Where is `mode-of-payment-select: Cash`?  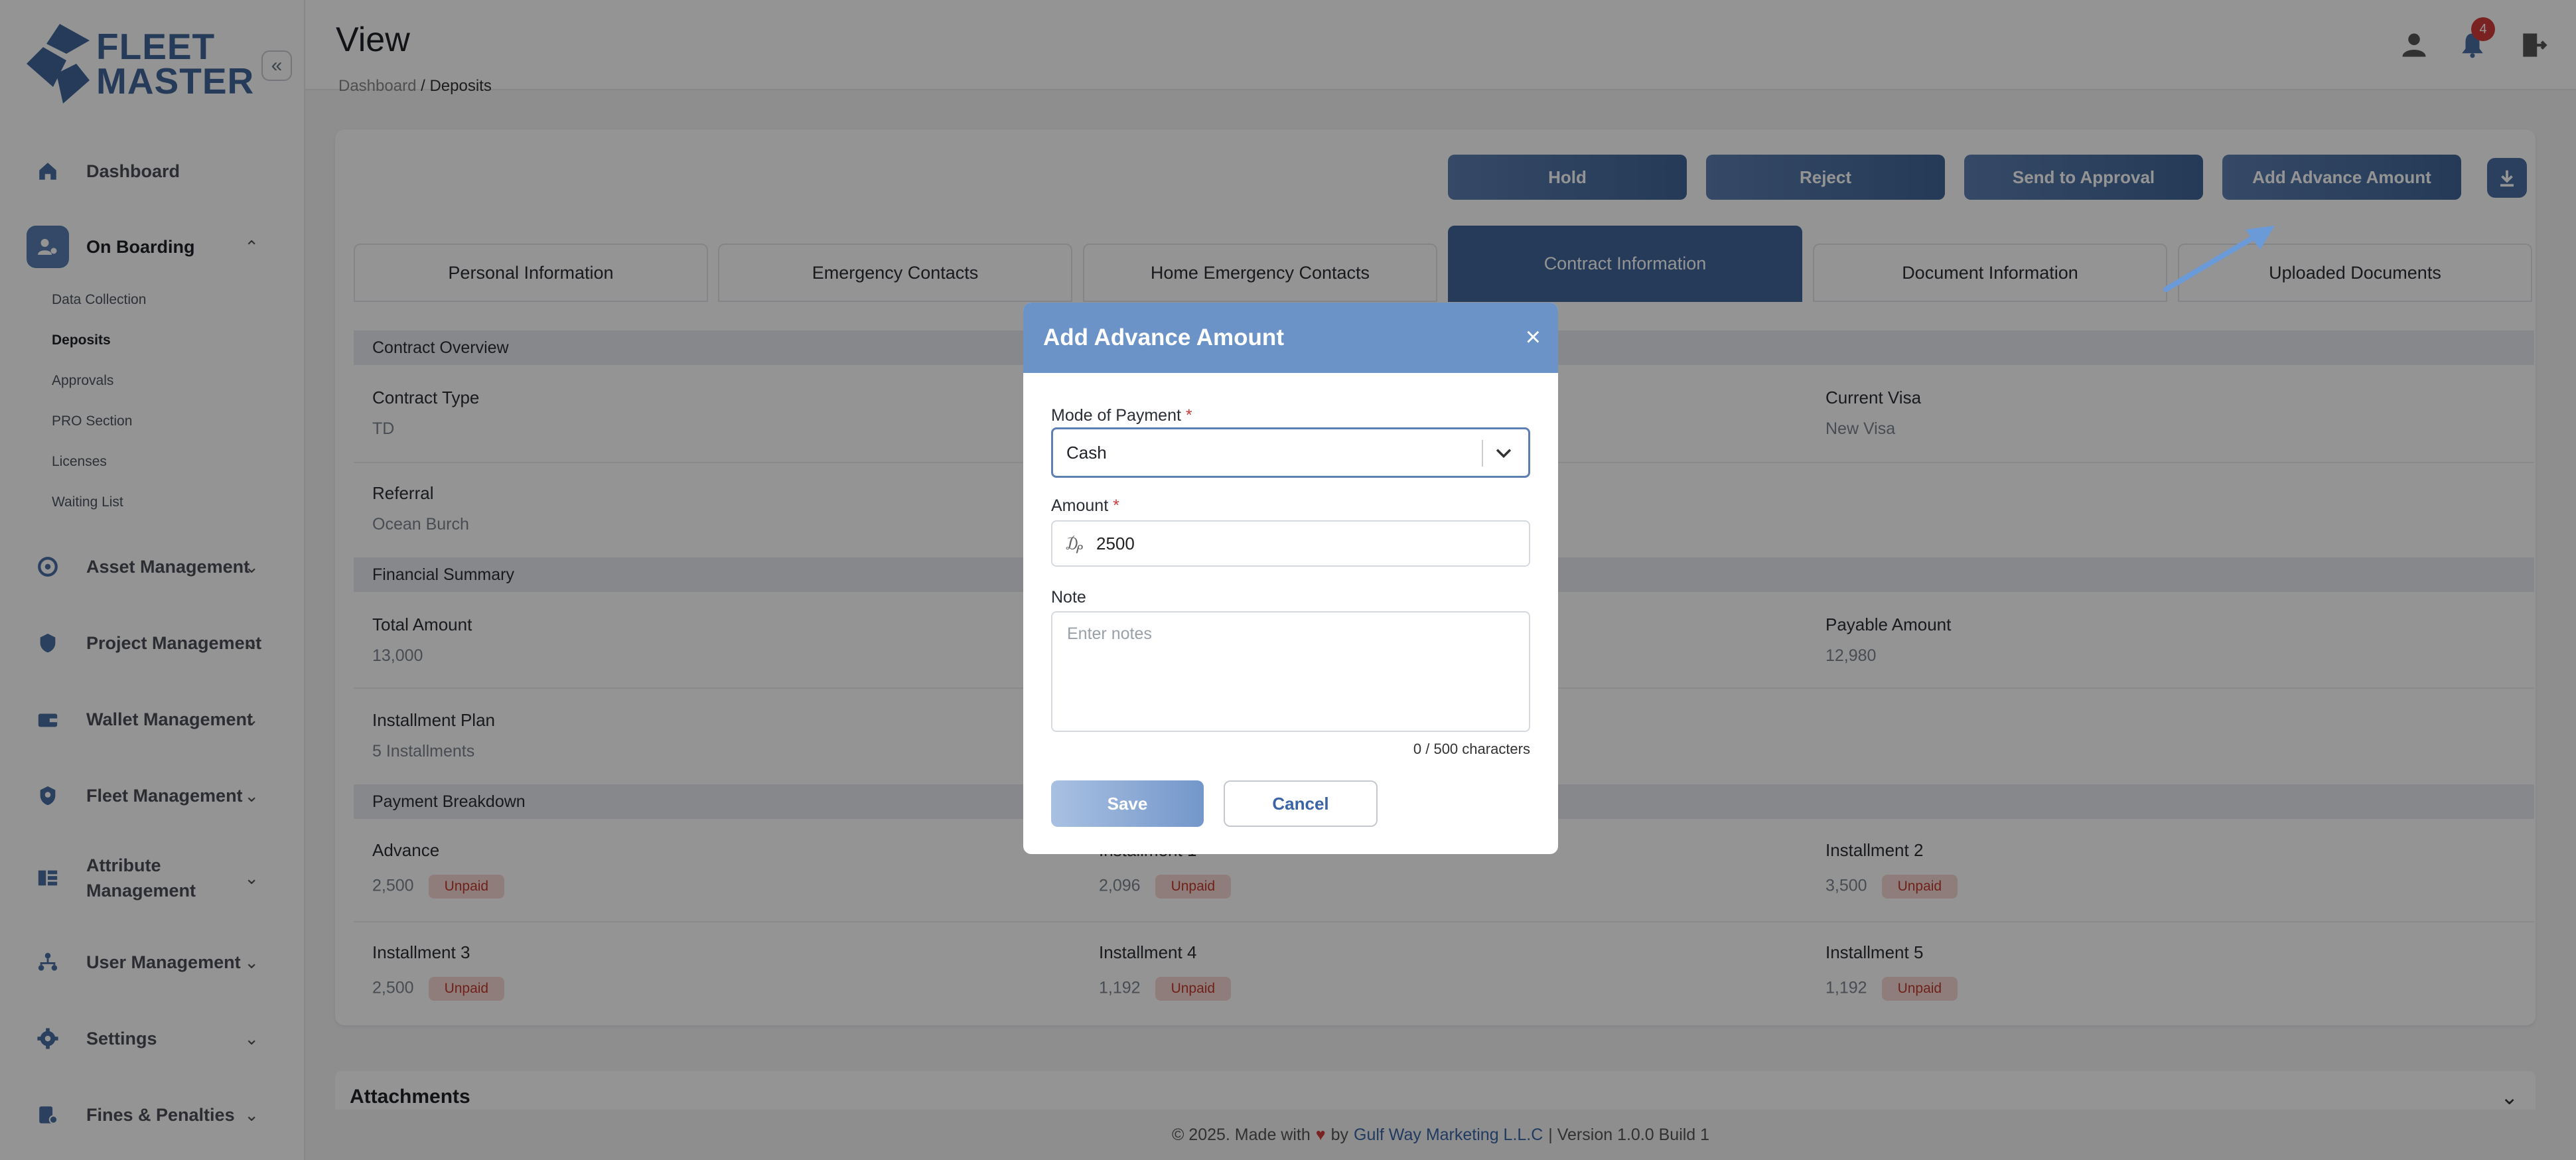
mode-of-payment-select: Cash is located at coordinates (1291, 452).